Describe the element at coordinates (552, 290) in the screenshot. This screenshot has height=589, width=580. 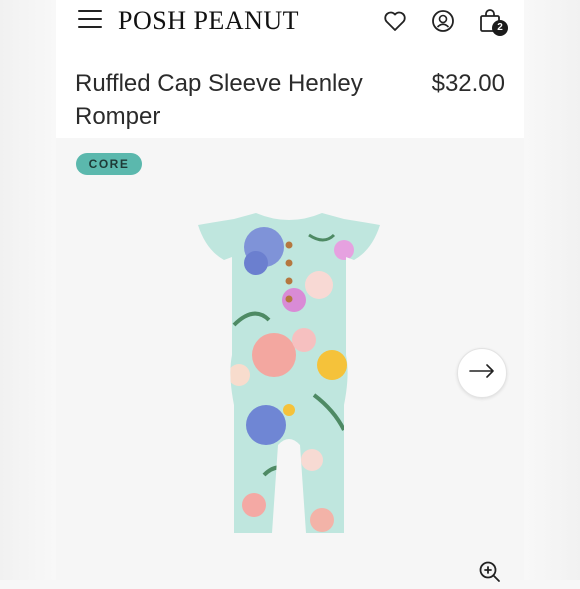
I see `side-margin-right` at that location.